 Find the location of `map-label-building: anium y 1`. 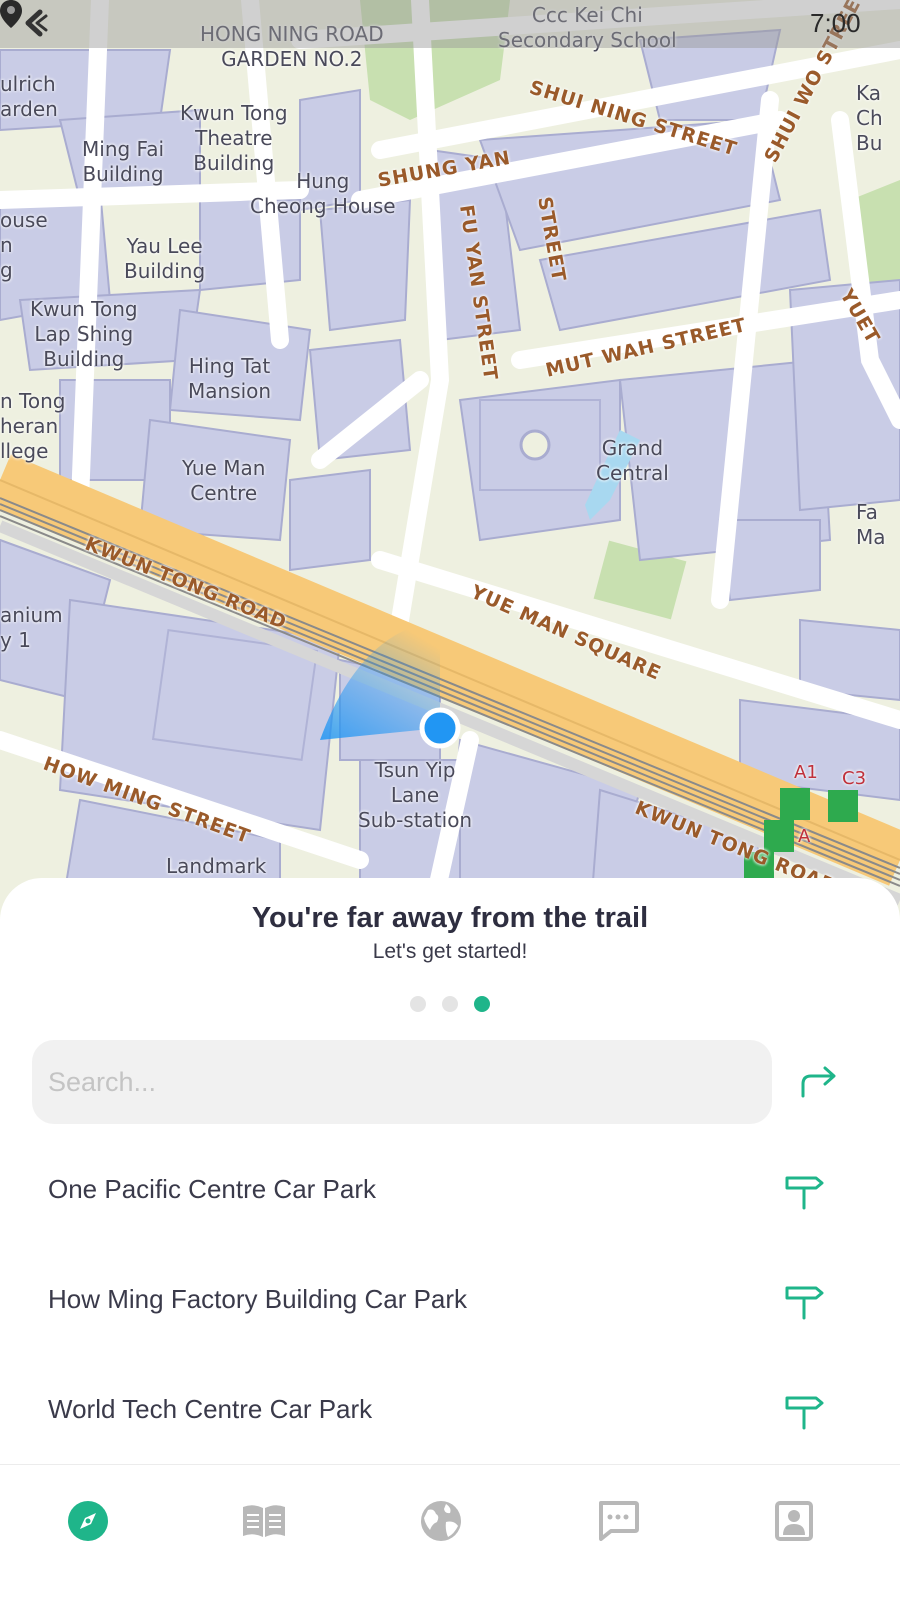

map-label-building: anium y 1 is located at coordinates (31, 627).